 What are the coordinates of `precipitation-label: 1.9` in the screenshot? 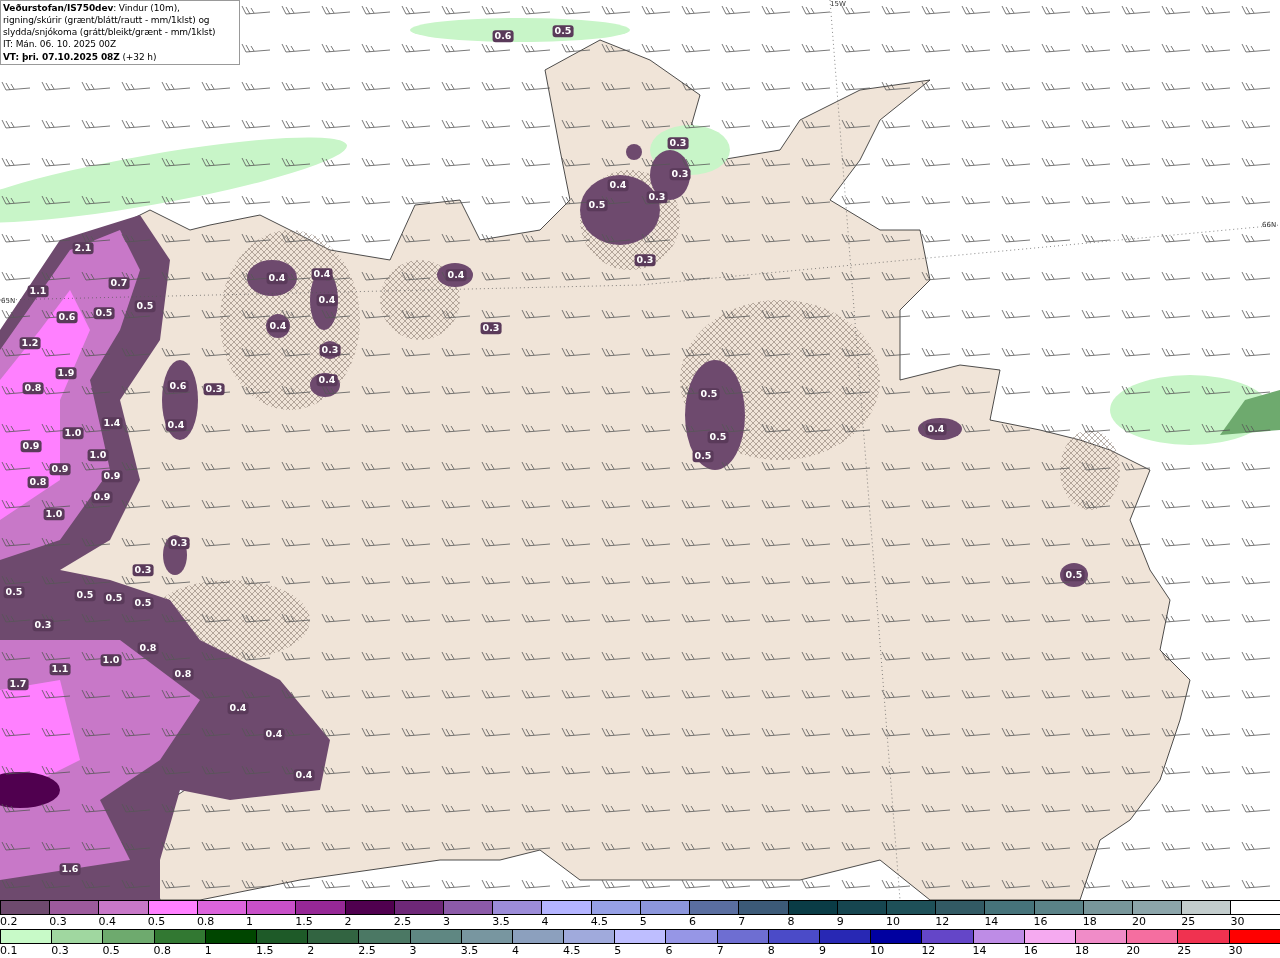 It's located at (66, 373).